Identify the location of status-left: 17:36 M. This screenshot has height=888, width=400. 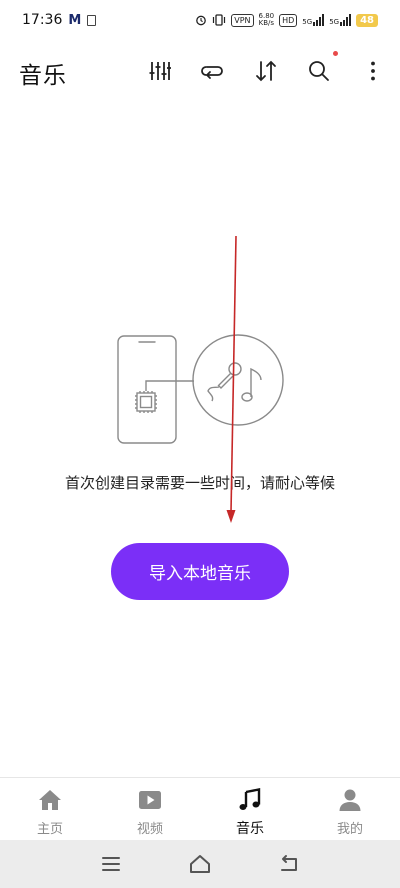
(59, 20).